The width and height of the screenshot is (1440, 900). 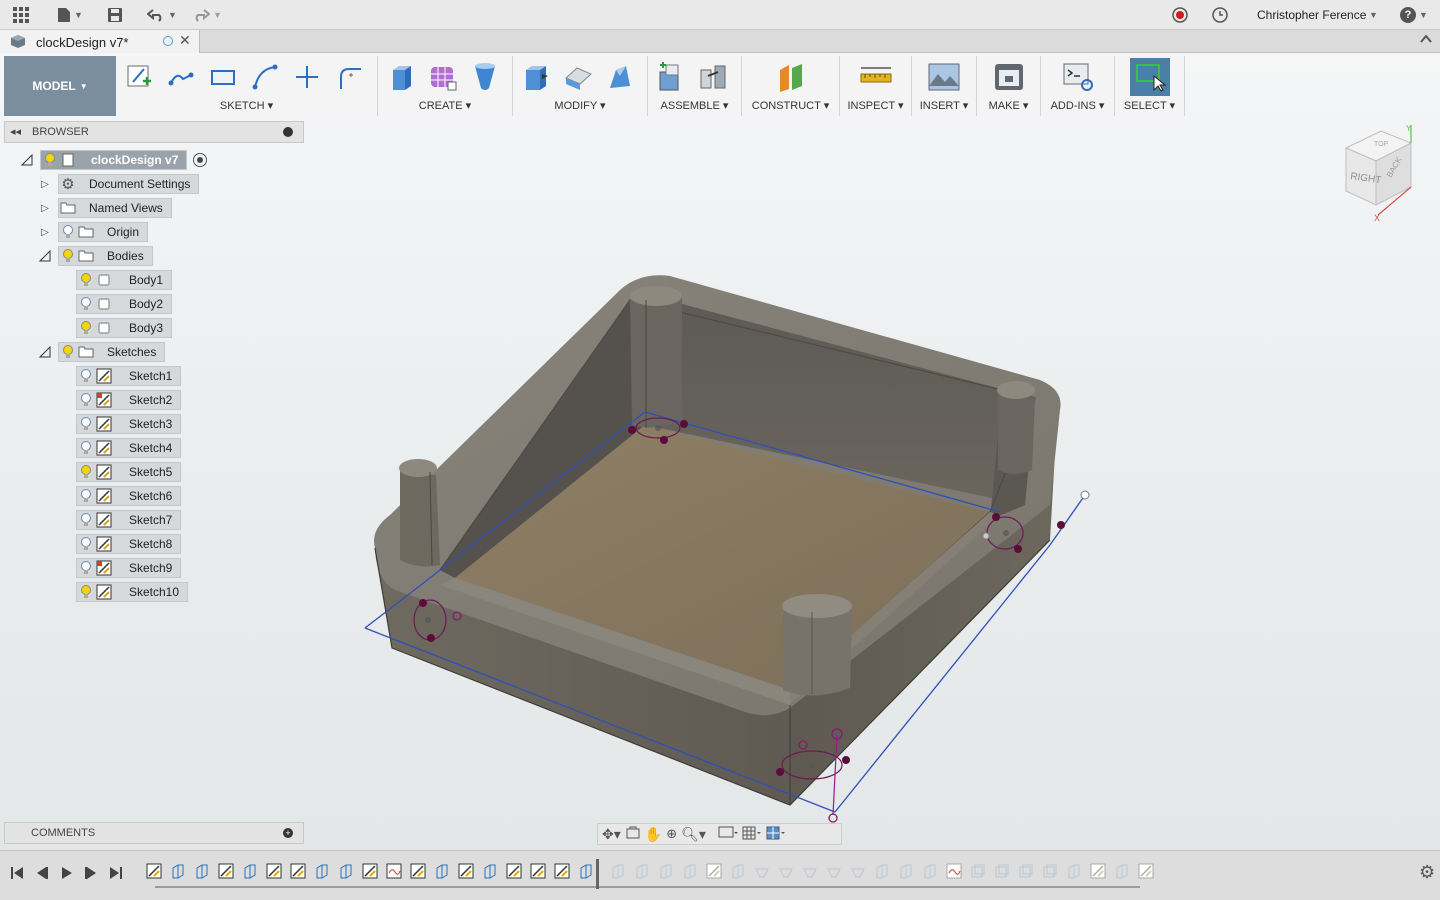 I want to click on offset-plane-icon, so click(x=791, y=77).